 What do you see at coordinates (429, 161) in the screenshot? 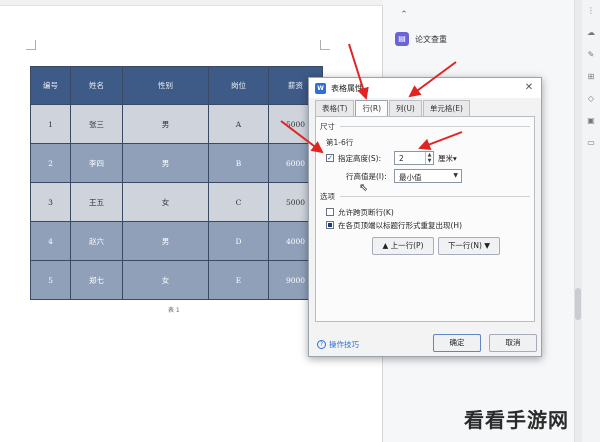
I see `spin-down-icon: ▼` at bounding box center [429, 161].